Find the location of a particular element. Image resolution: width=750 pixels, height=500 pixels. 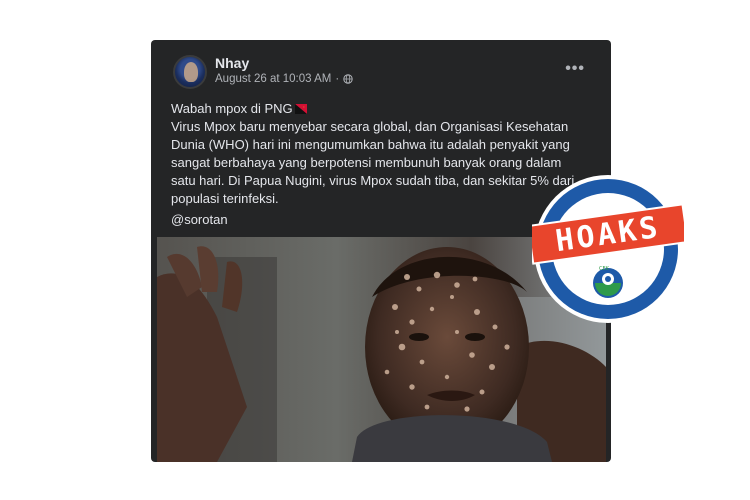

post-timestamp: August 26 at 10:03 AM is located at coordinates (273, 79).